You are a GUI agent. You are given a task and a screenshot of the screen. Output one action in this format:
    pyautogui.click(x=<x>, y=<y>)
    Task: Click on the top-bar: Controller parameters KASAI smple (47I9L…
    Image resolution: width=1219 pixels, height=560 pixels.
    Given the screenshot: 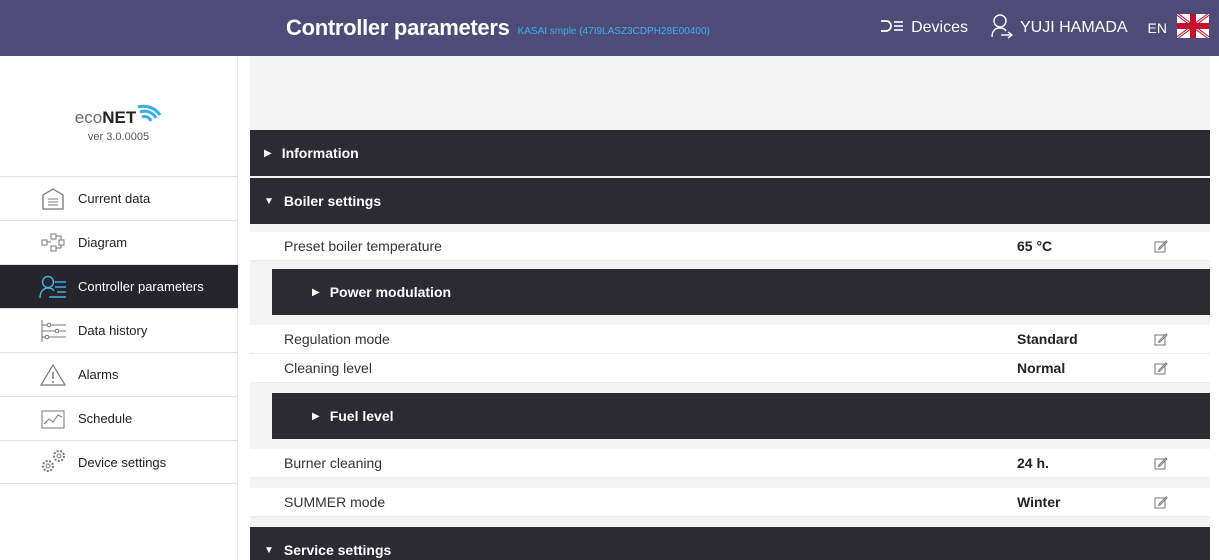 What is the action you would take?
    pyautogui.click(x=609, y=28)
    